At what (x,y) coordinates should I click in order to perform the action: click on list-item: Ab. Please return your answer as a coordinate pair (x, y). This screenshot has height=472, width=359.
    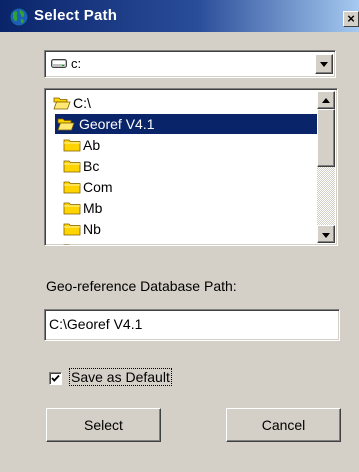
    Looking at the image, I should click on (183, 145).